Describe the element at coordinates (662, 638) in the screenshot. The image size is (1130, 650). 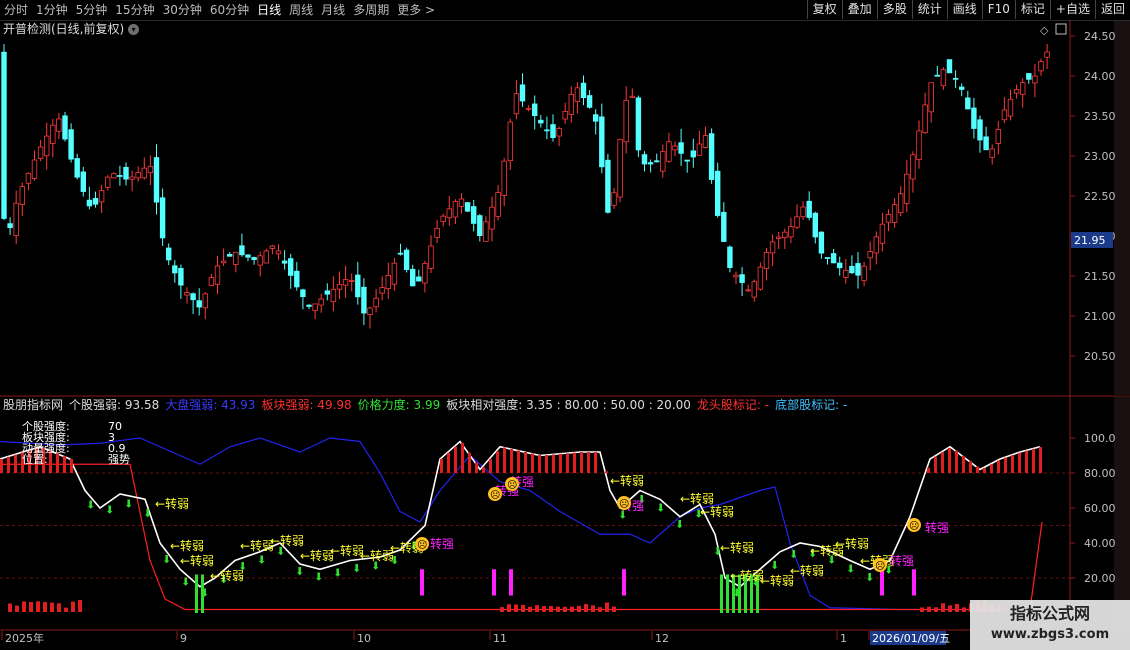
I see `date-label: 12` at that location.